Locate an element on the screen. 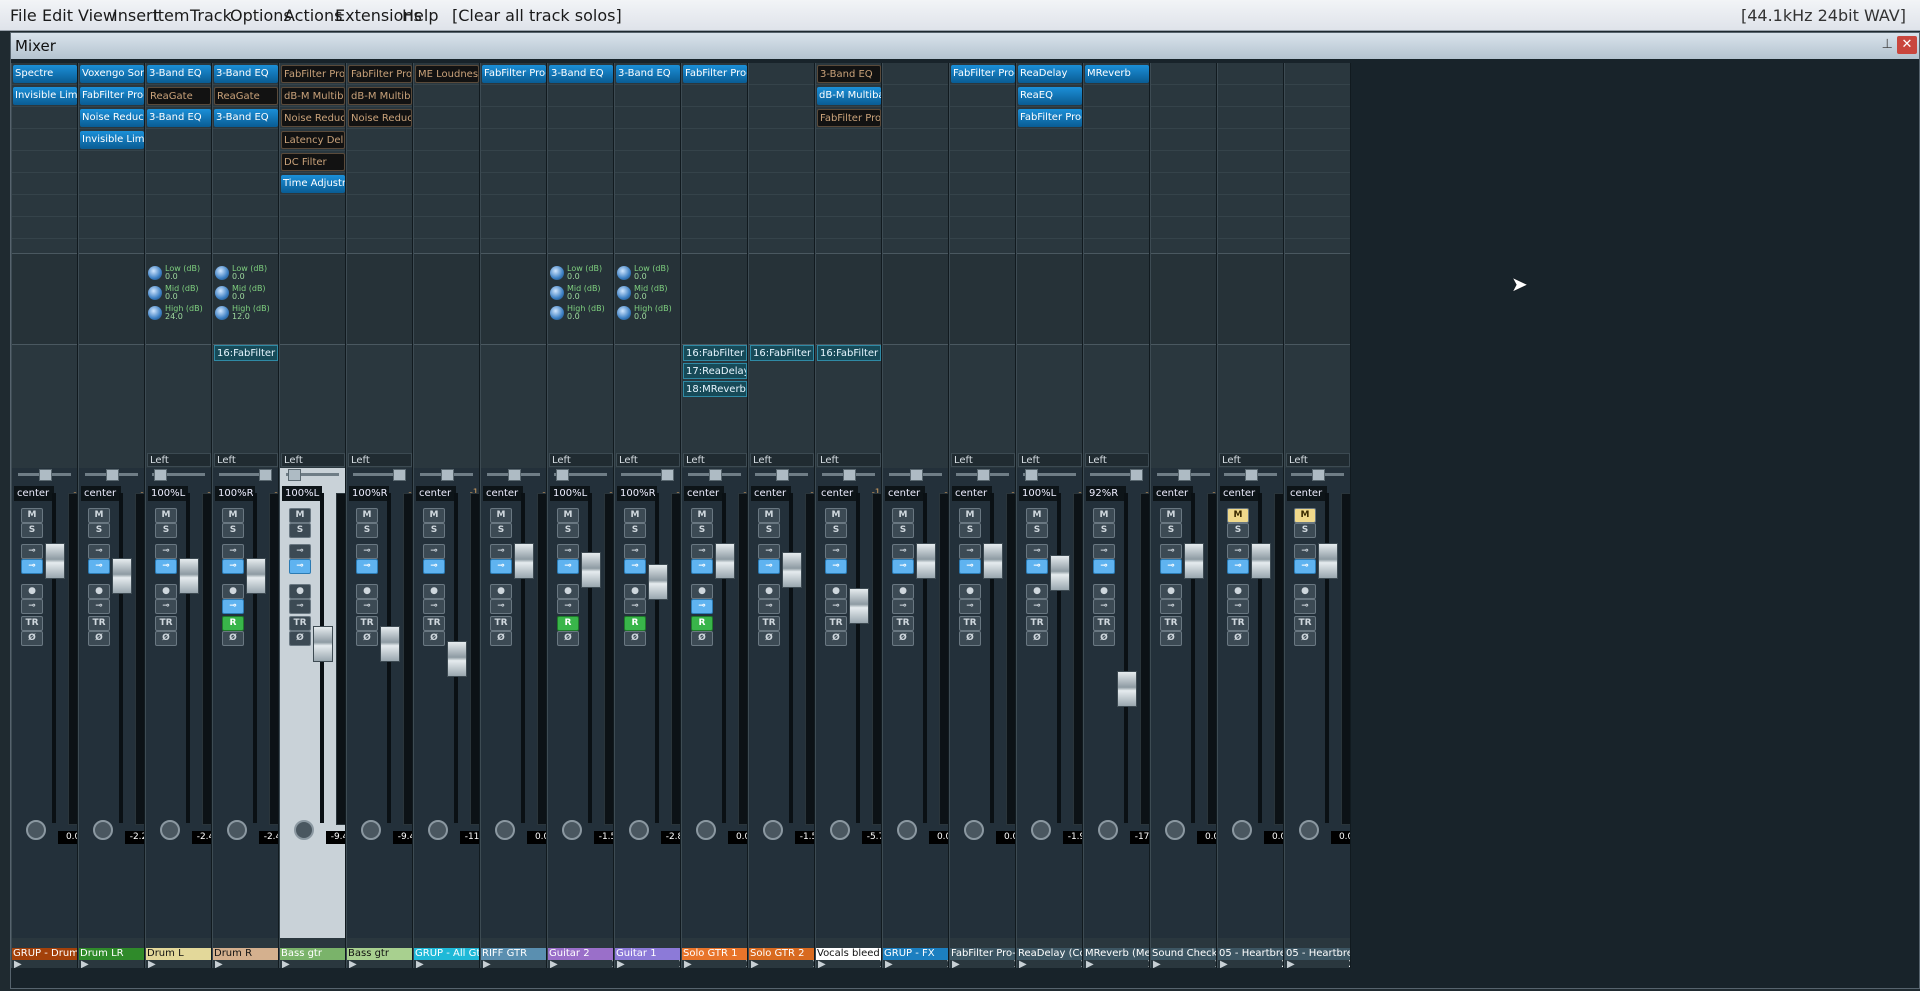 The height and width of the screenshot is (991, 1920). fx-slot: ME LoudnessMaxim is located at coordinates (447, 74).